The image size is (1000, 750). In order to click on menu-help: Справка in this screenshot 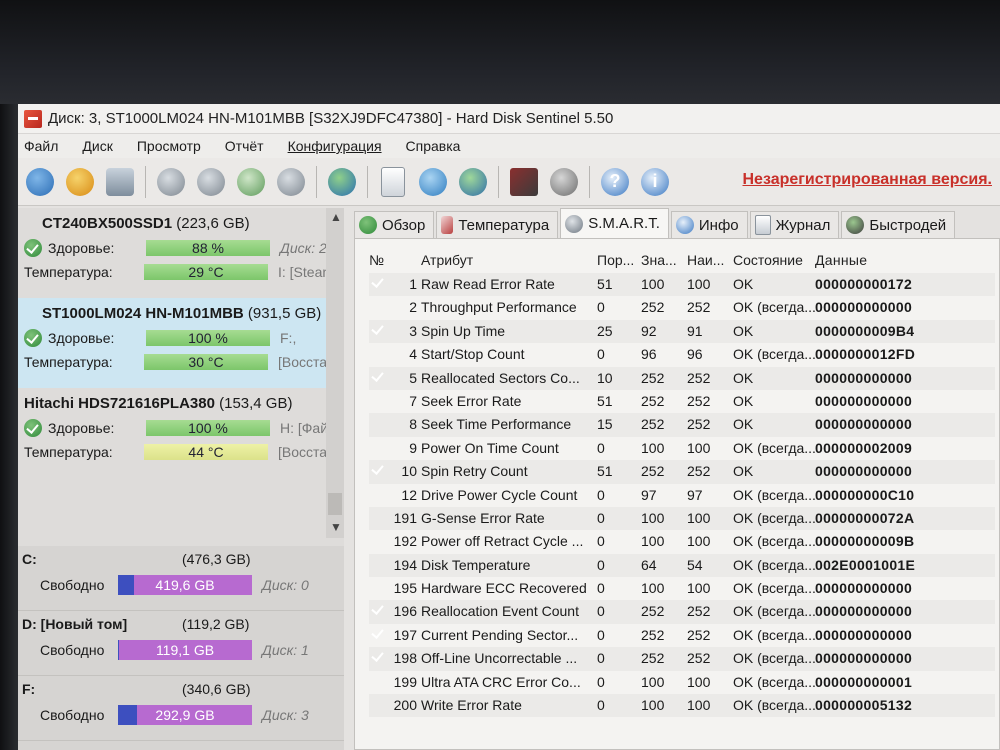, I will do `click(433, 146)`.